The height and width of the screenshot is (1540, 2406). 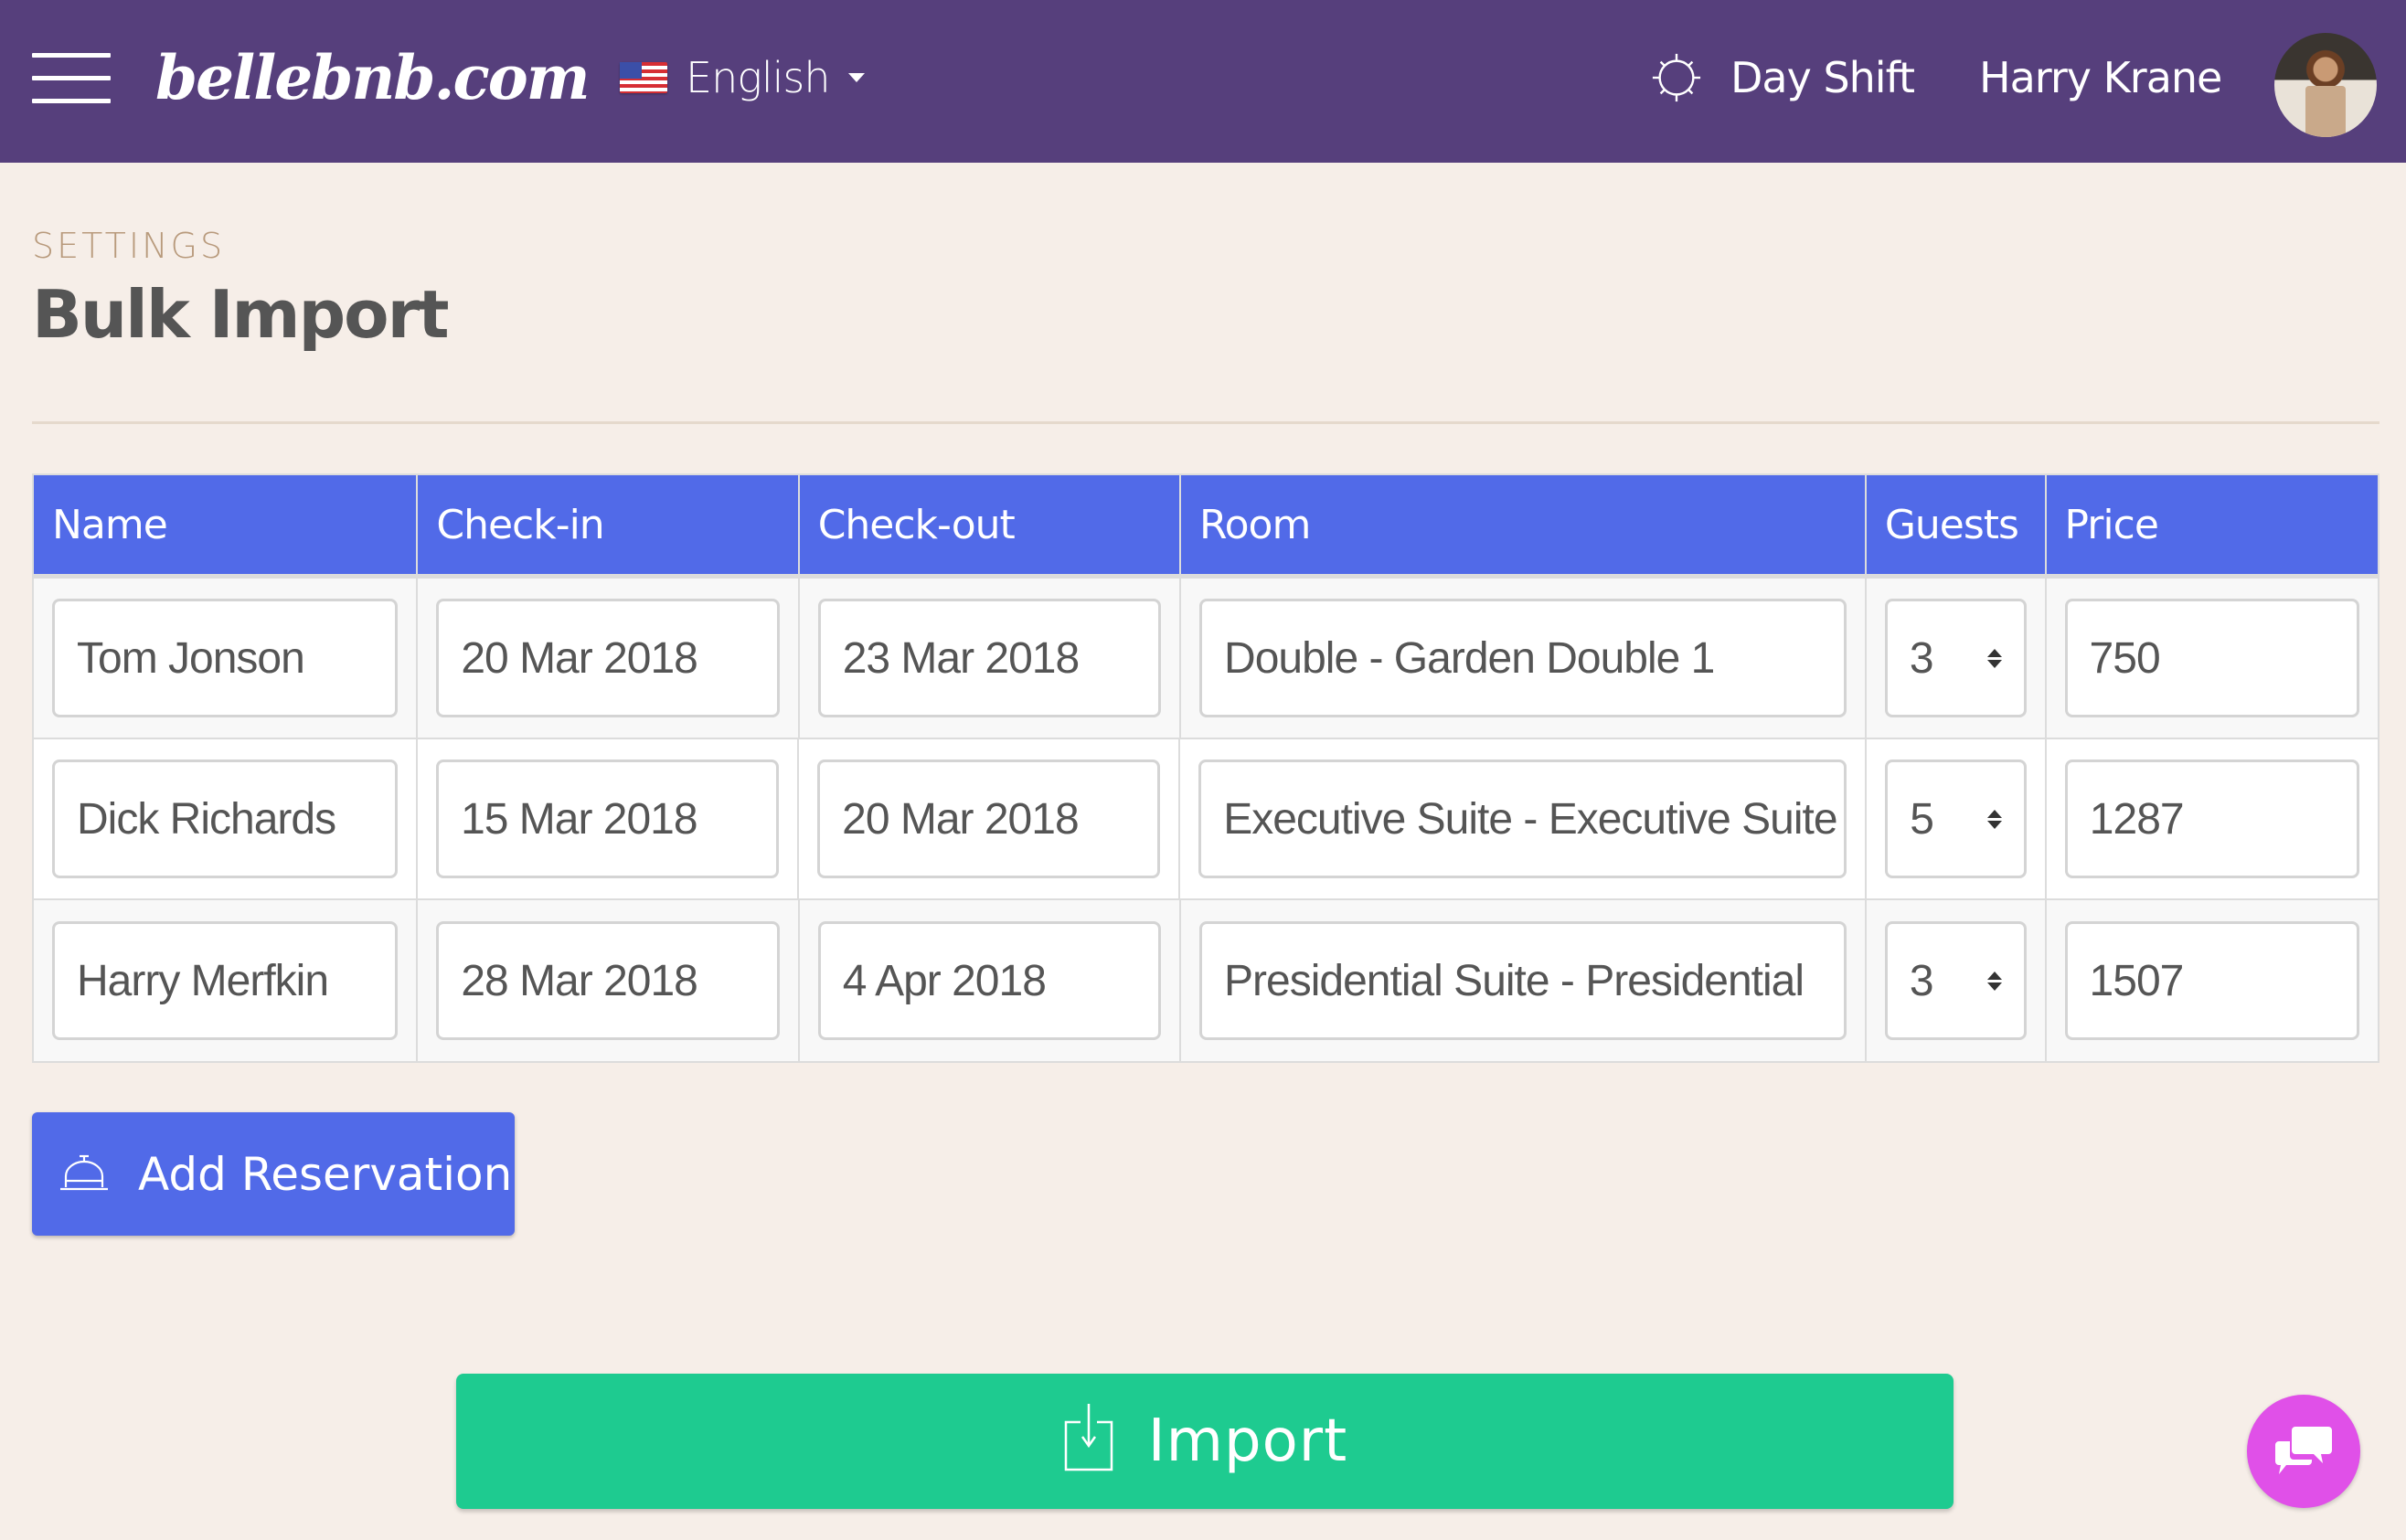 What do you see at coordinates (2325, 85) in the screenshot?
I see `user-avatar` at bounding box center [2325, 85].